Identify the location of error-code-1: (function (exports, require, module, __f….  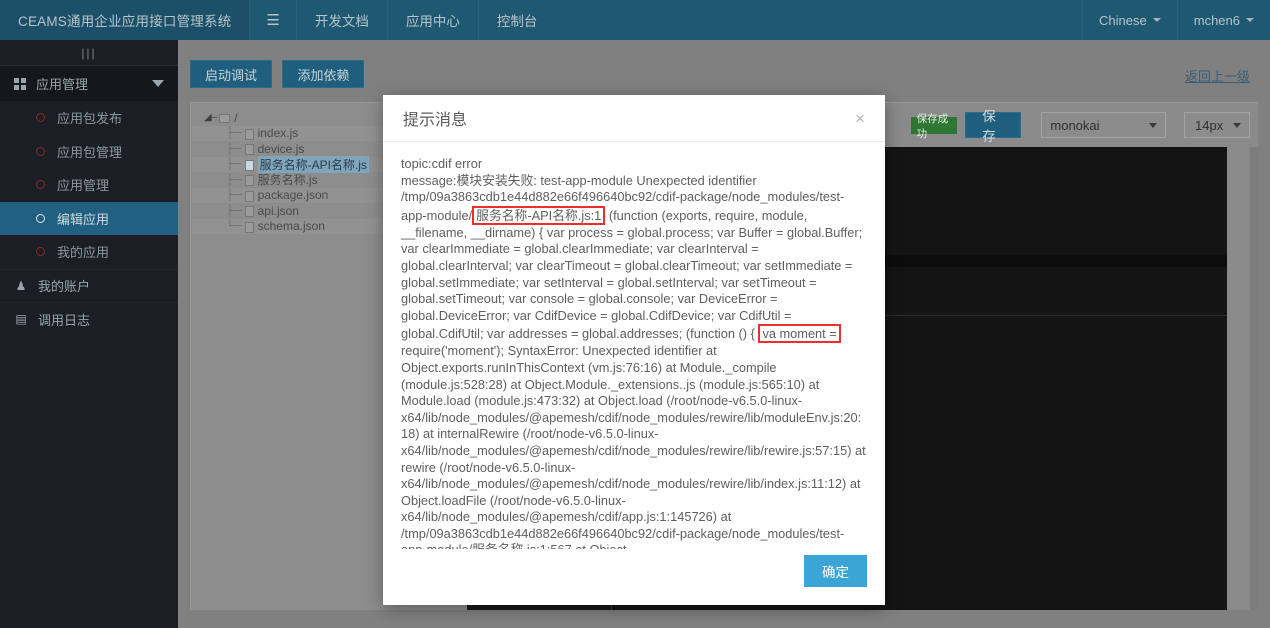
(632, 274).